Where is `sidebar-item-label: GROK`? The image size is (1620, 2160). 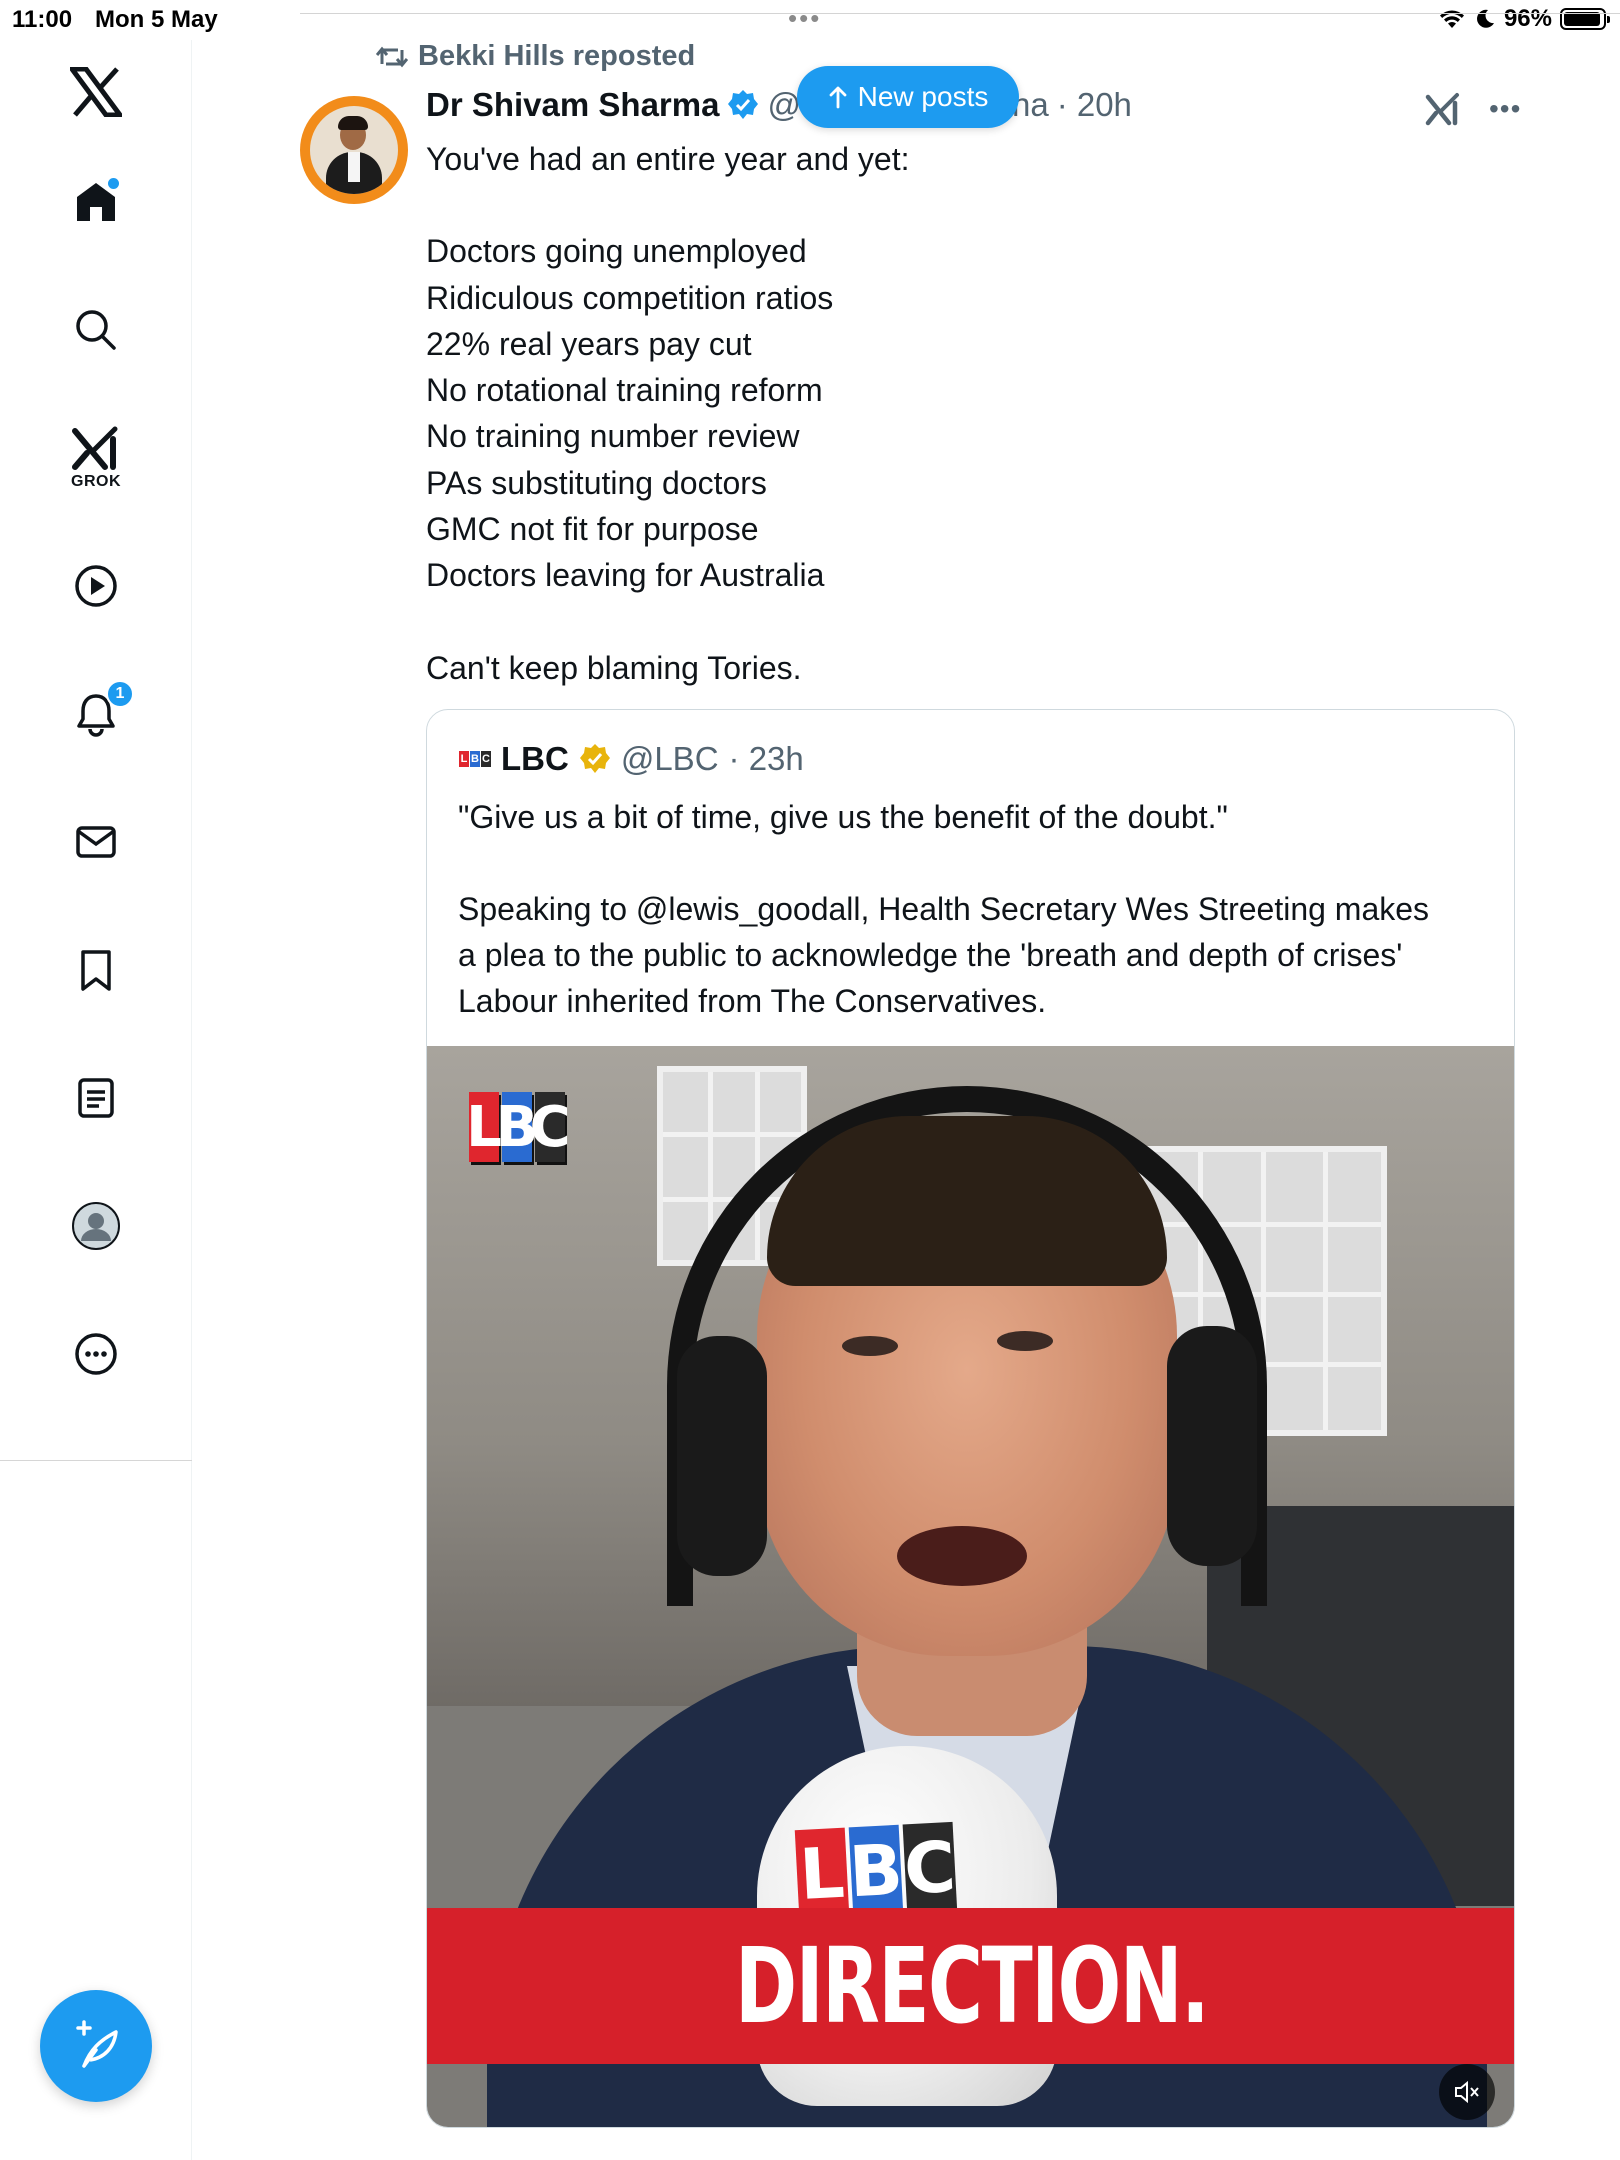 sidebar-item-label: GROK is located at coordinates (96, 481).